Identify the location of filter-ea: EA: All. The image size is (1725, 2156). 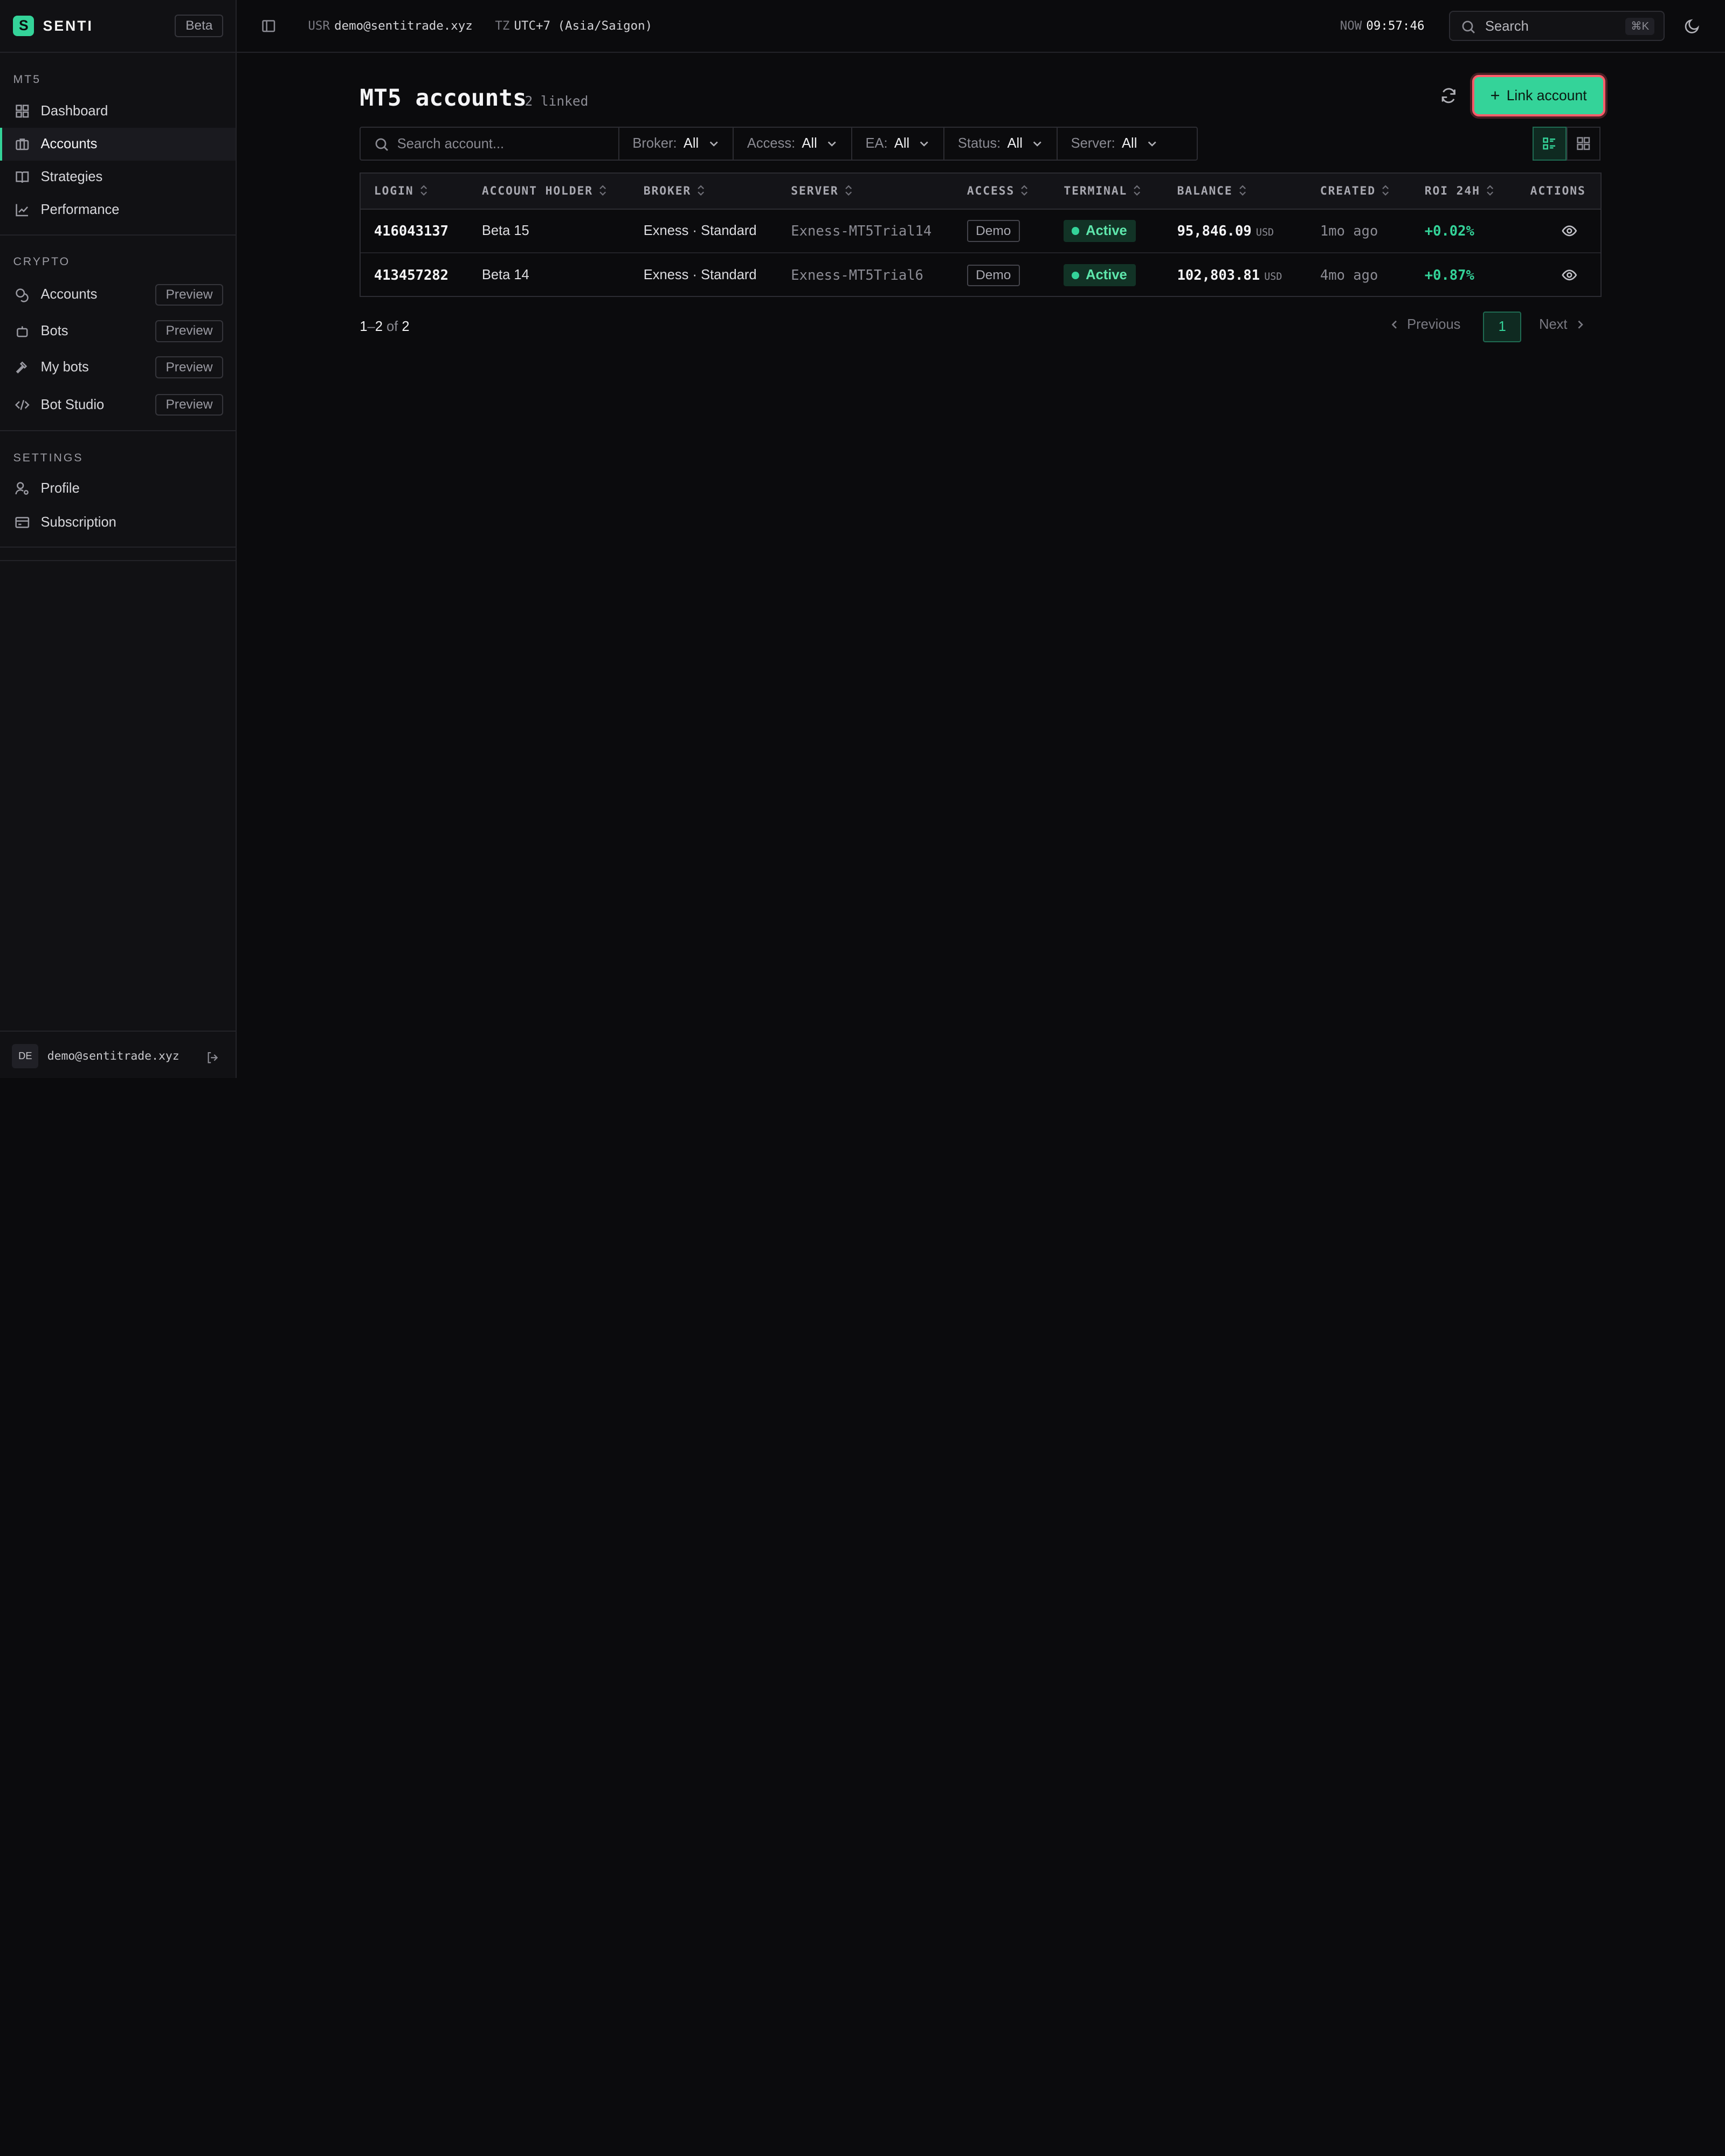
(898, 143).